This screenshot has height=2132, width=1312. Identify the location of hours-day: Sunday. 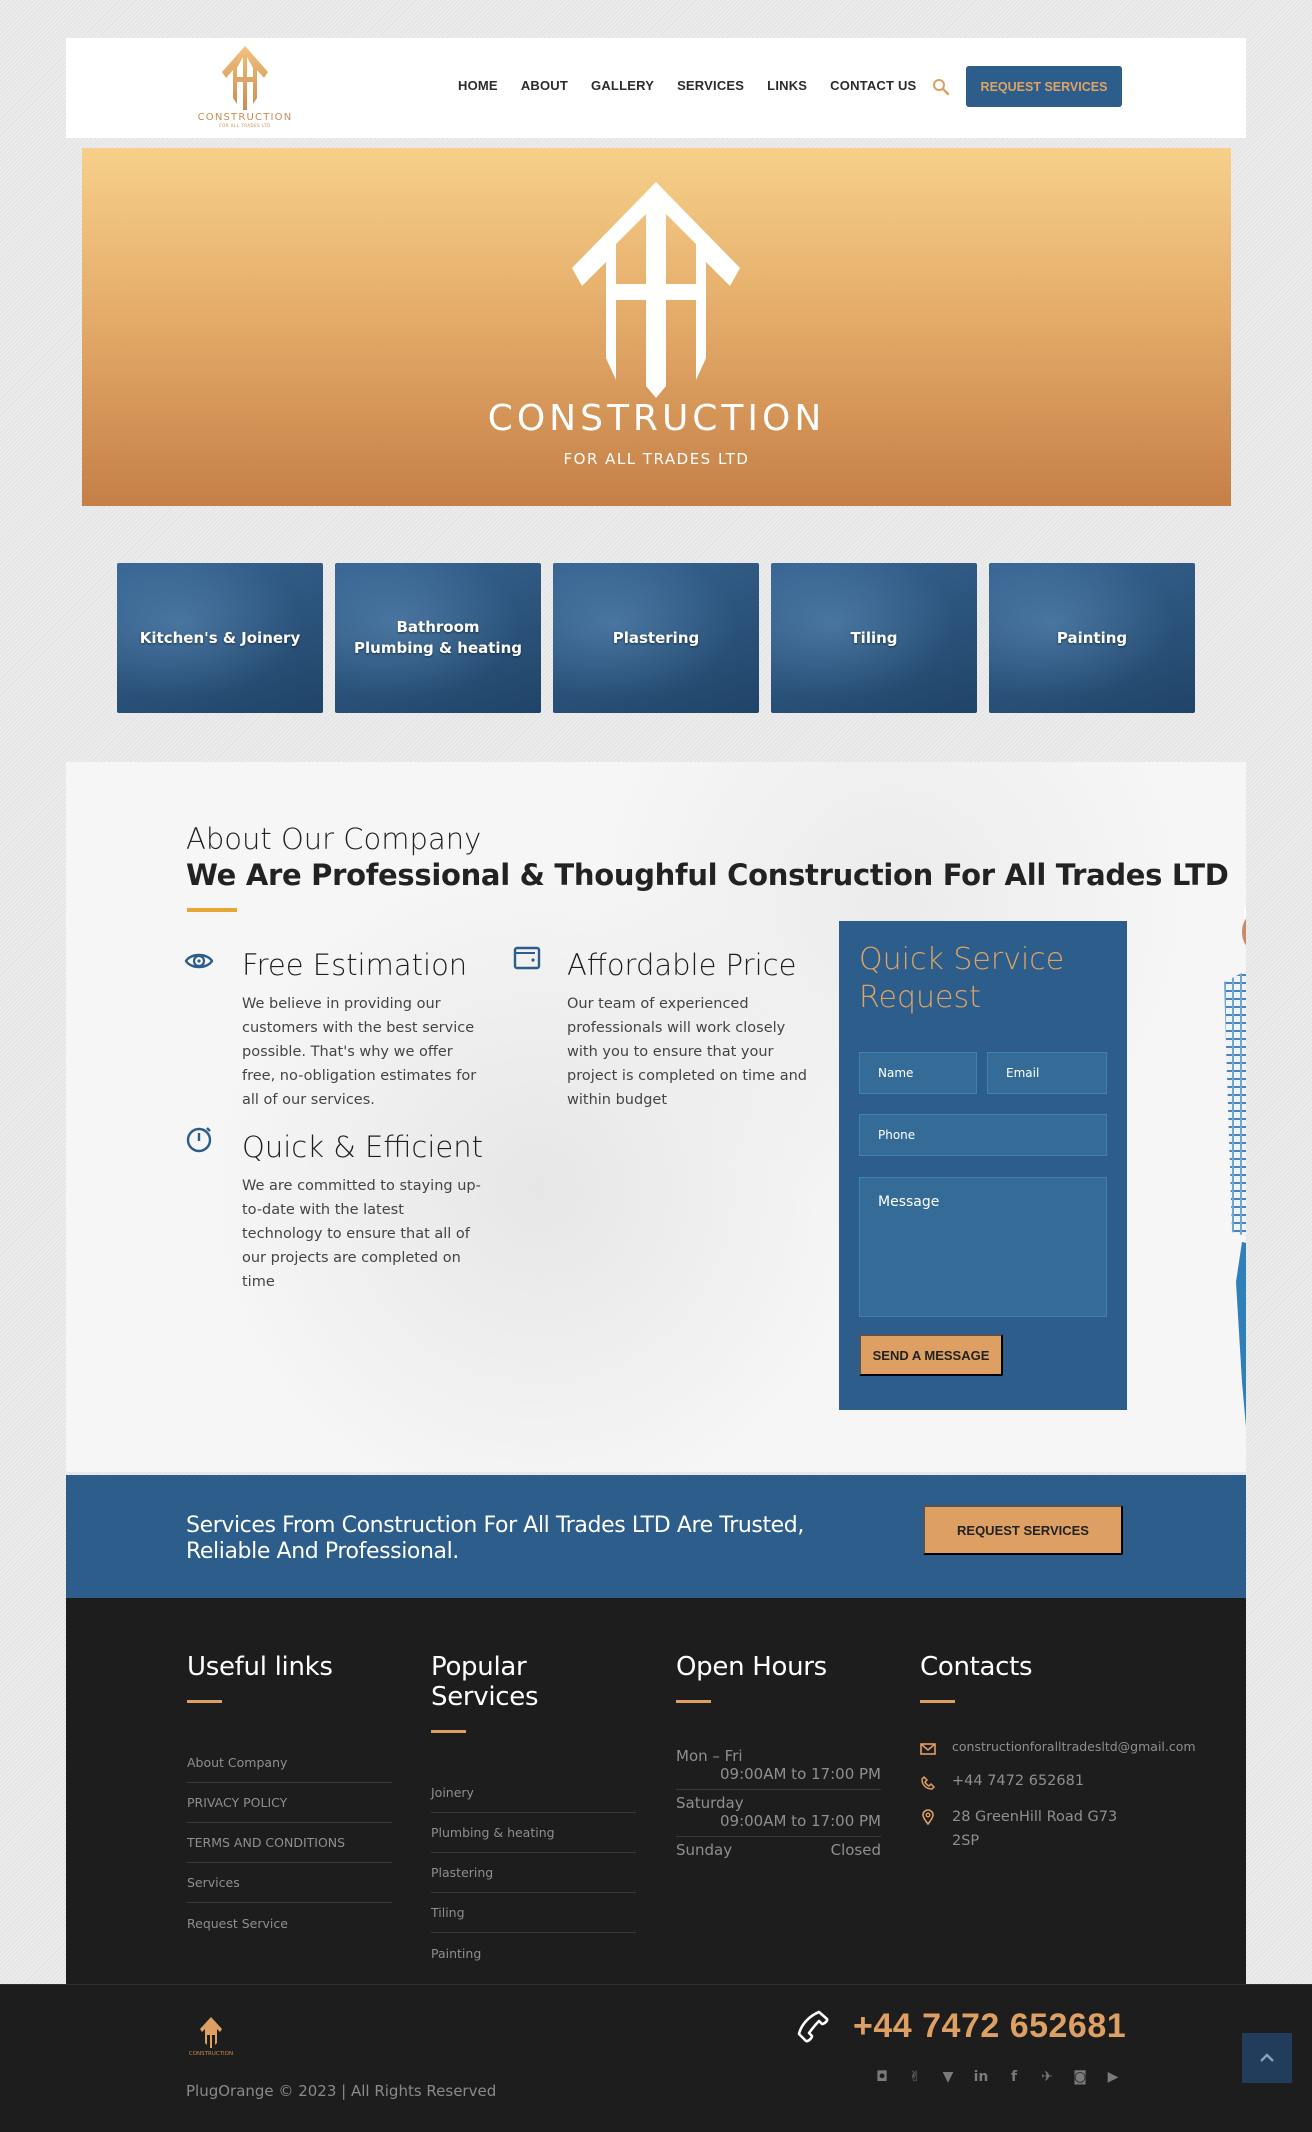
(704, 1850).